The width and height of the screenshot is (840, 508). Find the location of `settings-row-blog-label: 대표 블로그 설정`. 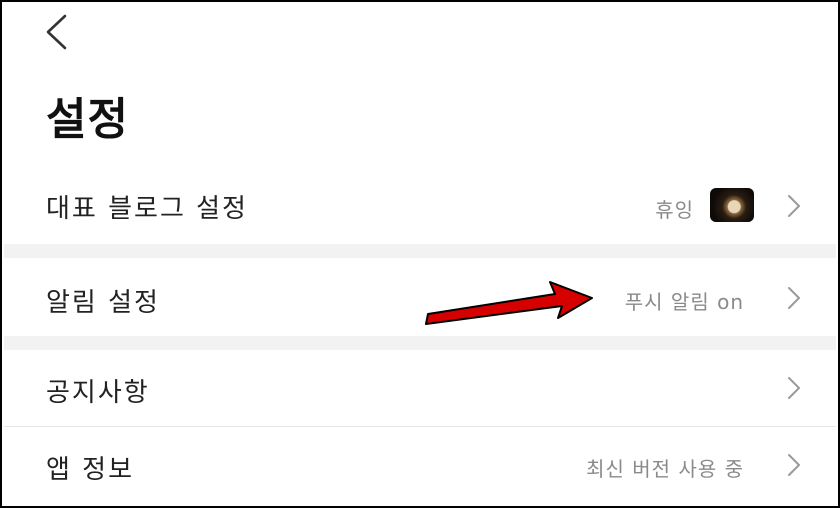

settings-row-blog-label: 대표 블로그 설정 is located at coordinates (147, 209).